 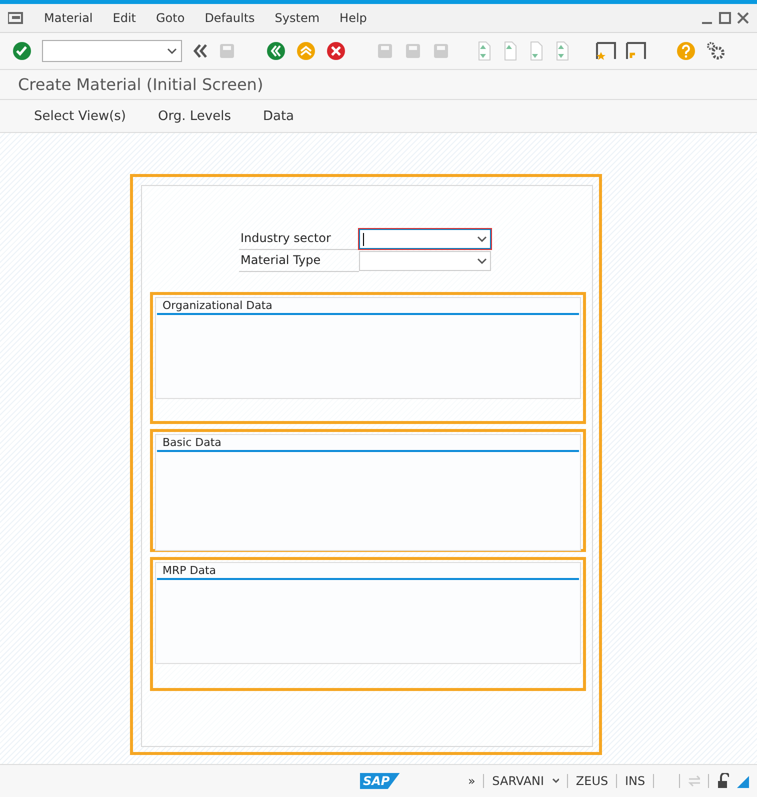 What do you see at coordinates (278, 116) in the screenshot?
I see `toolbar-button: Data` at bounding box center [278, 116].